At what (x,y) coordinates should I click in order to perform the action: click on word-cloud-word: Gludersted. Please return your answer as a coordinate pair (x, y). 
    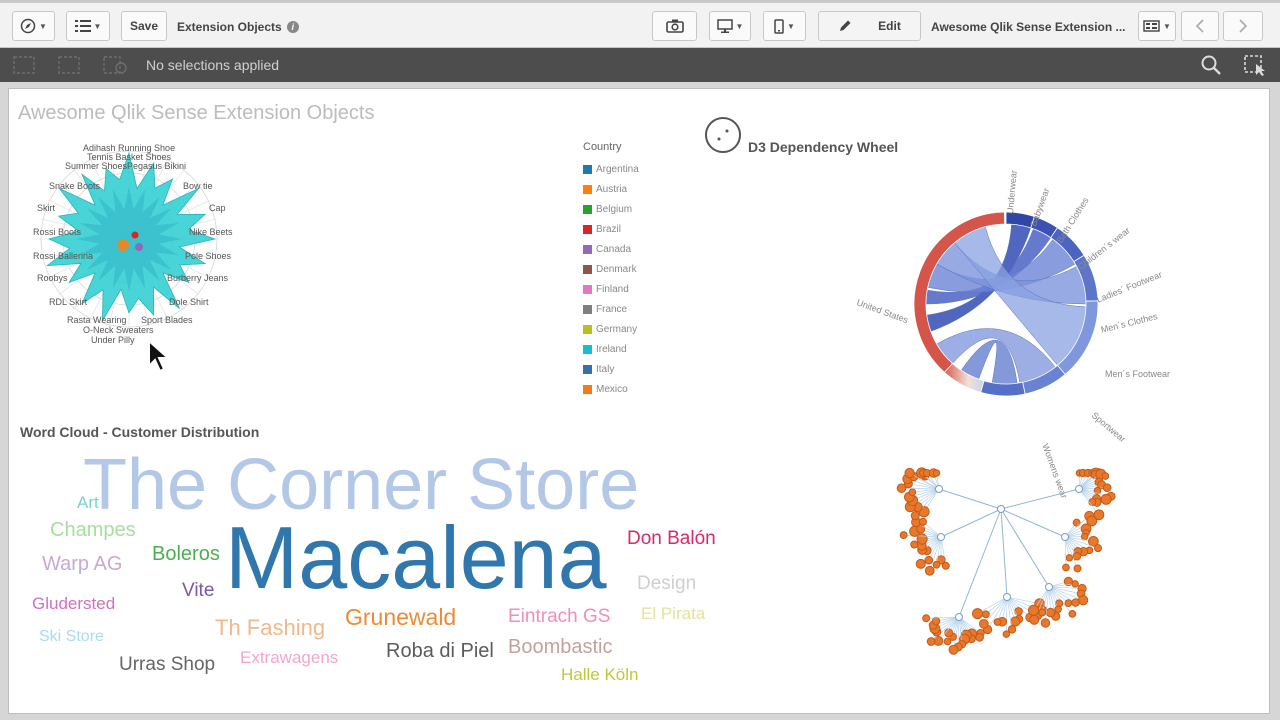
    Looking at the image, I should click on (73, 603).